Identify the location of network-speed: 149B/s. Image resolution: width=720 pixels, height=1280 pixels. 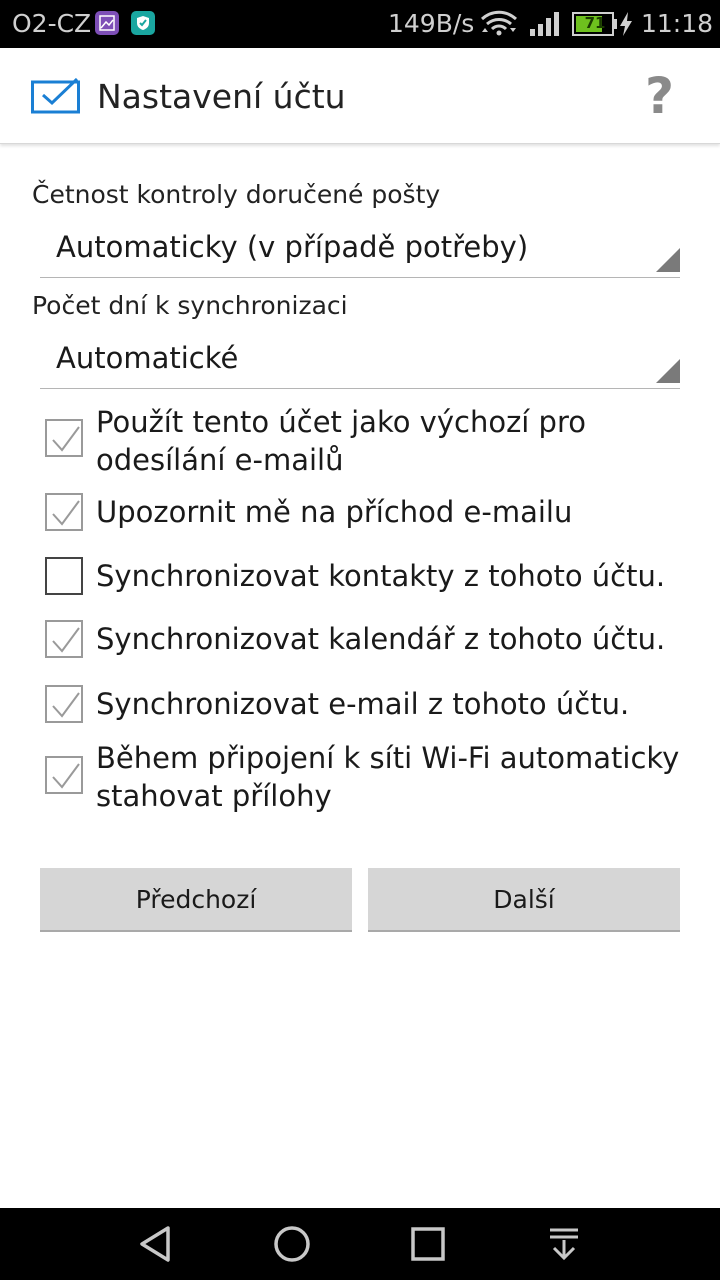
(431, 23).